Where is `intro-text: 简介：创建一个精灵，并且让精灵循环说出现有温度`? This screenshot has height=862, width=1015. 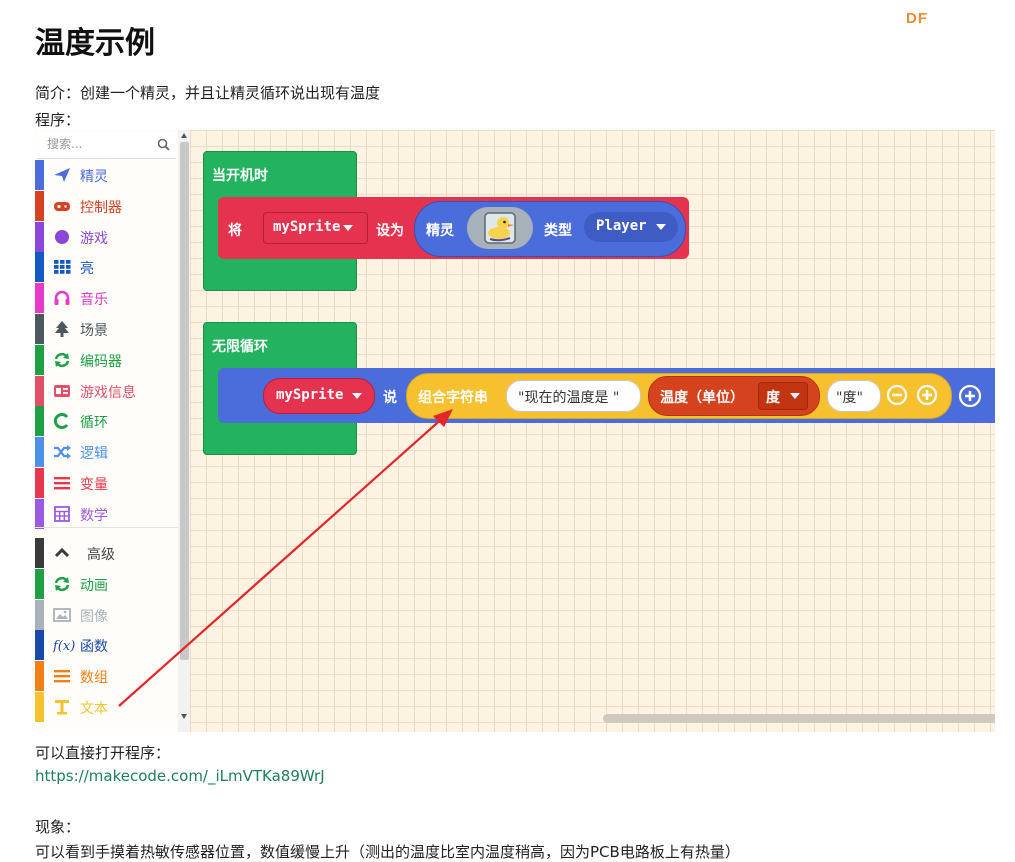 intro-text: 简介：创建一个精灵，并且让精灵循环说出现有温度 is located at coordinates (208, 93).